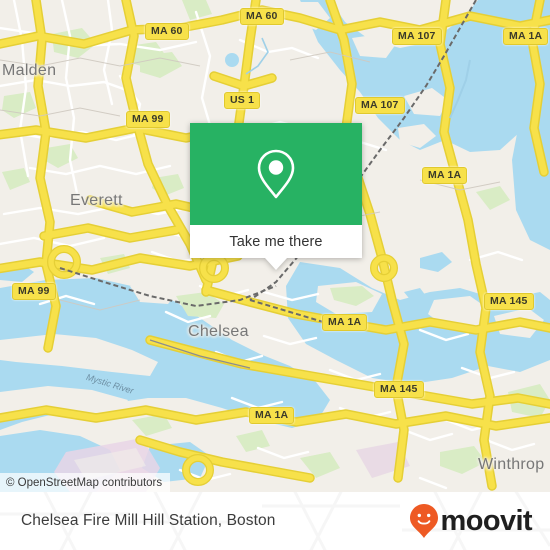 The height and width of the screenshot is (550, 550). What do you see at coordinates (486, 520) in the screenshot?
I see `moovit-wordmark: moovit` at bounding box center [486, 520].